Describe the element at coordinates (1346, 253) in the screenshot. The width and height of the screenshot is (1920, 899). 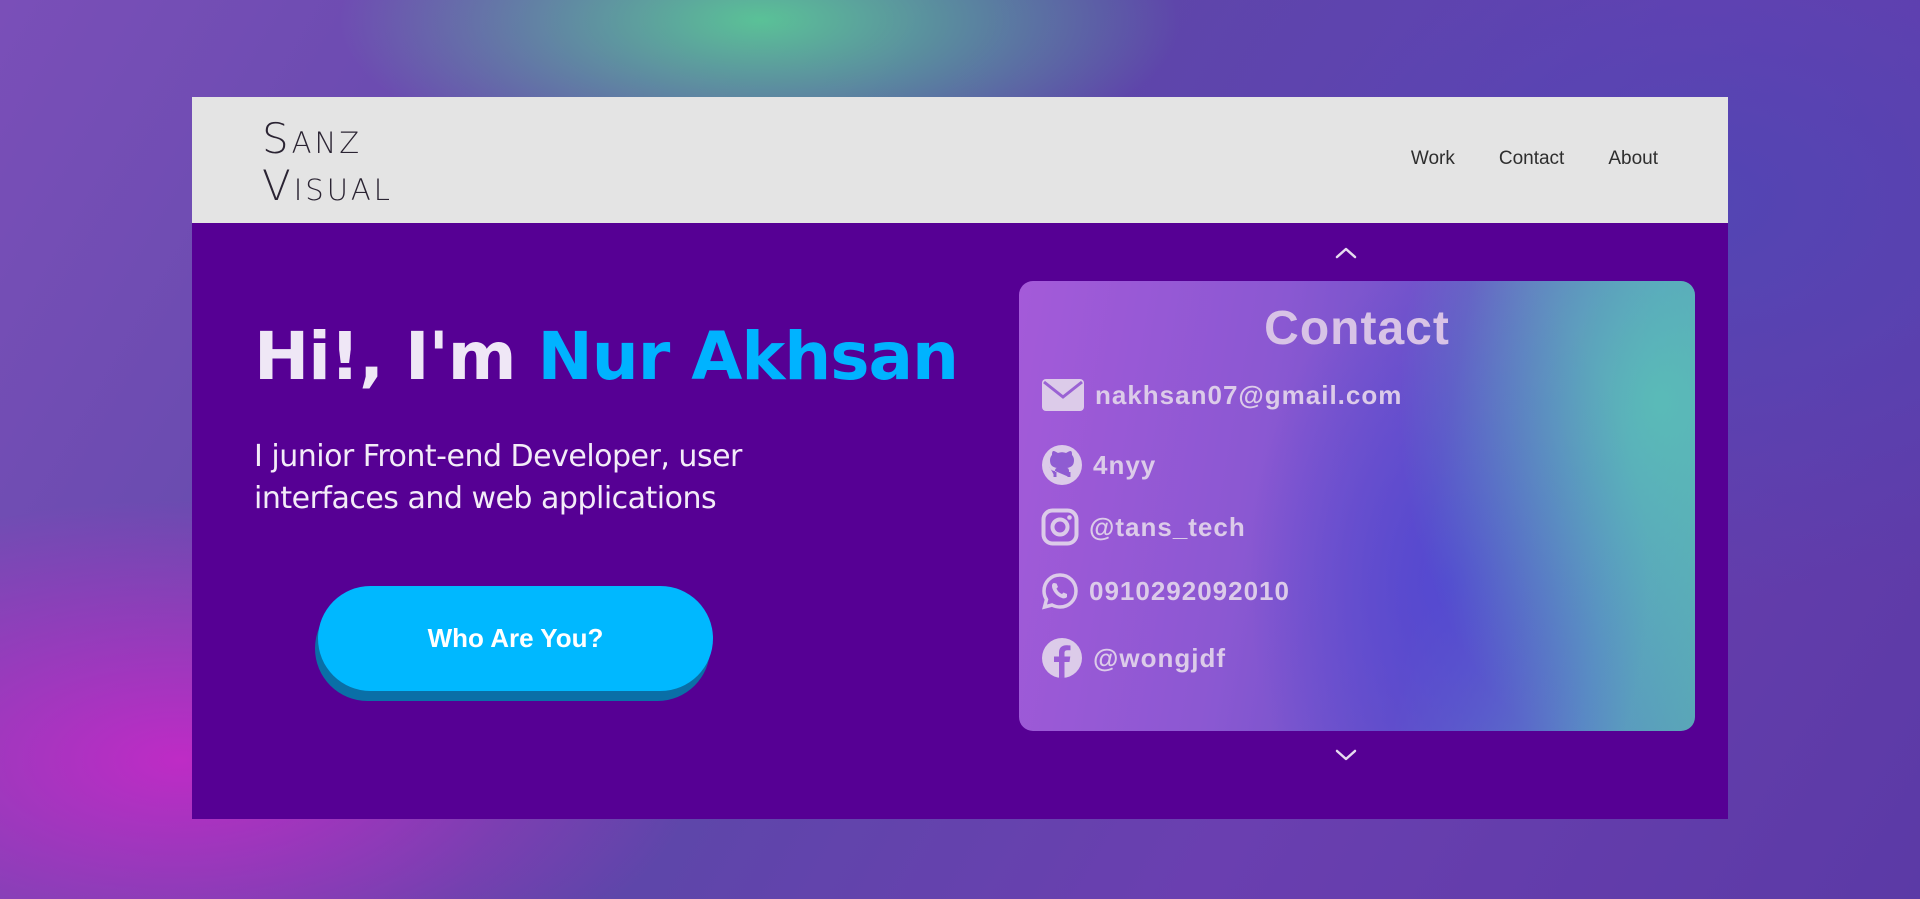
I see `chevron-up-icon` at that location.